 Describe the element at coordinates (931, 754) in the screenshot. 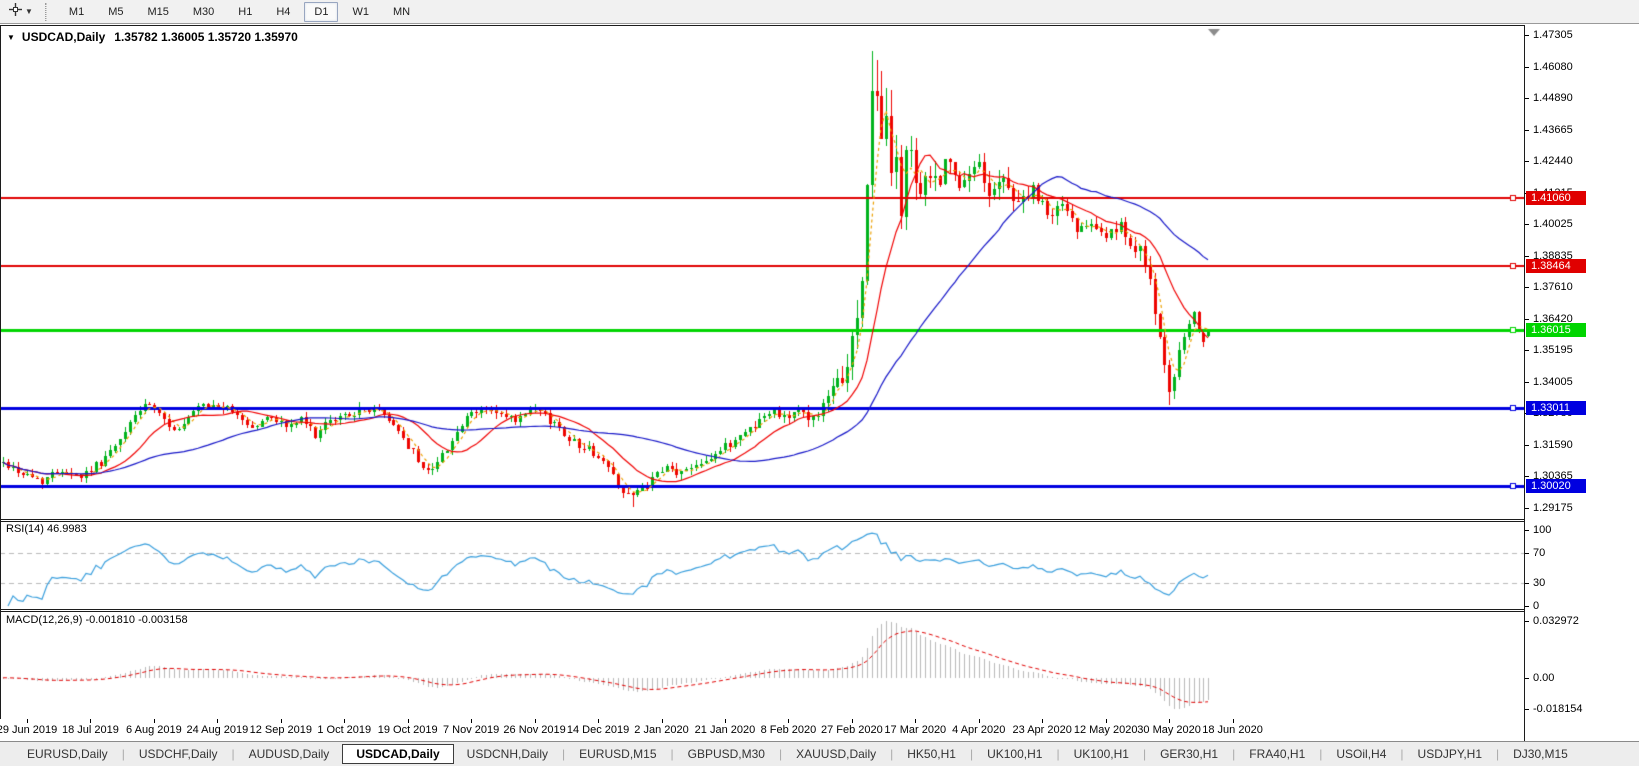

I see `chart-tab-hk50-h1: HK50,H1` at that location.